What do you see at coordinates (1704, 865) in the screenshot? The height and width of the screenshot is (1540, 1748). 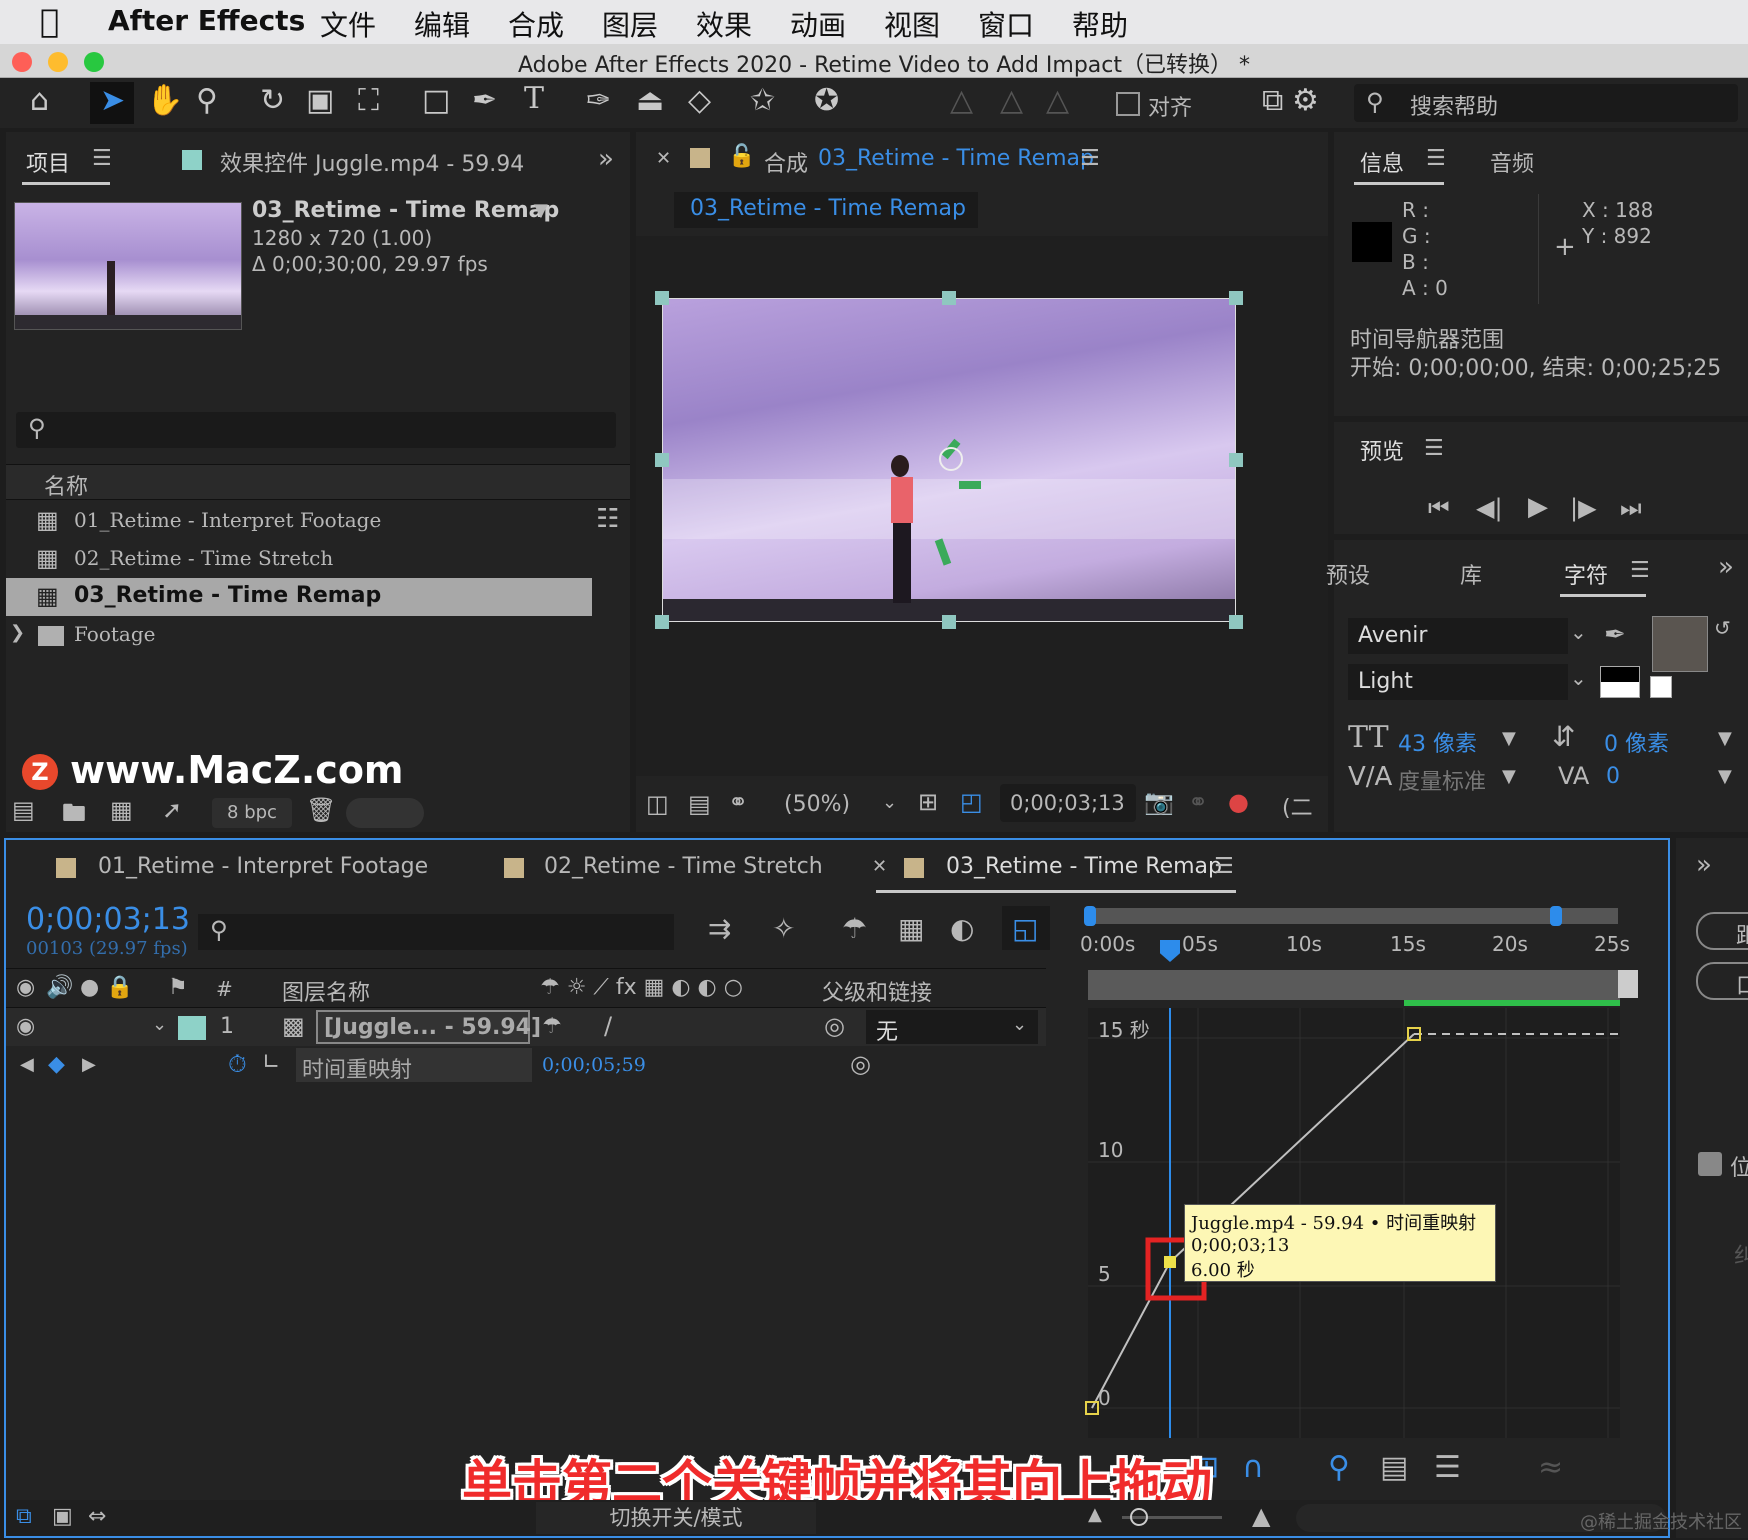 I see `expand-right-icon: »` at bounding box center [1704, 865].